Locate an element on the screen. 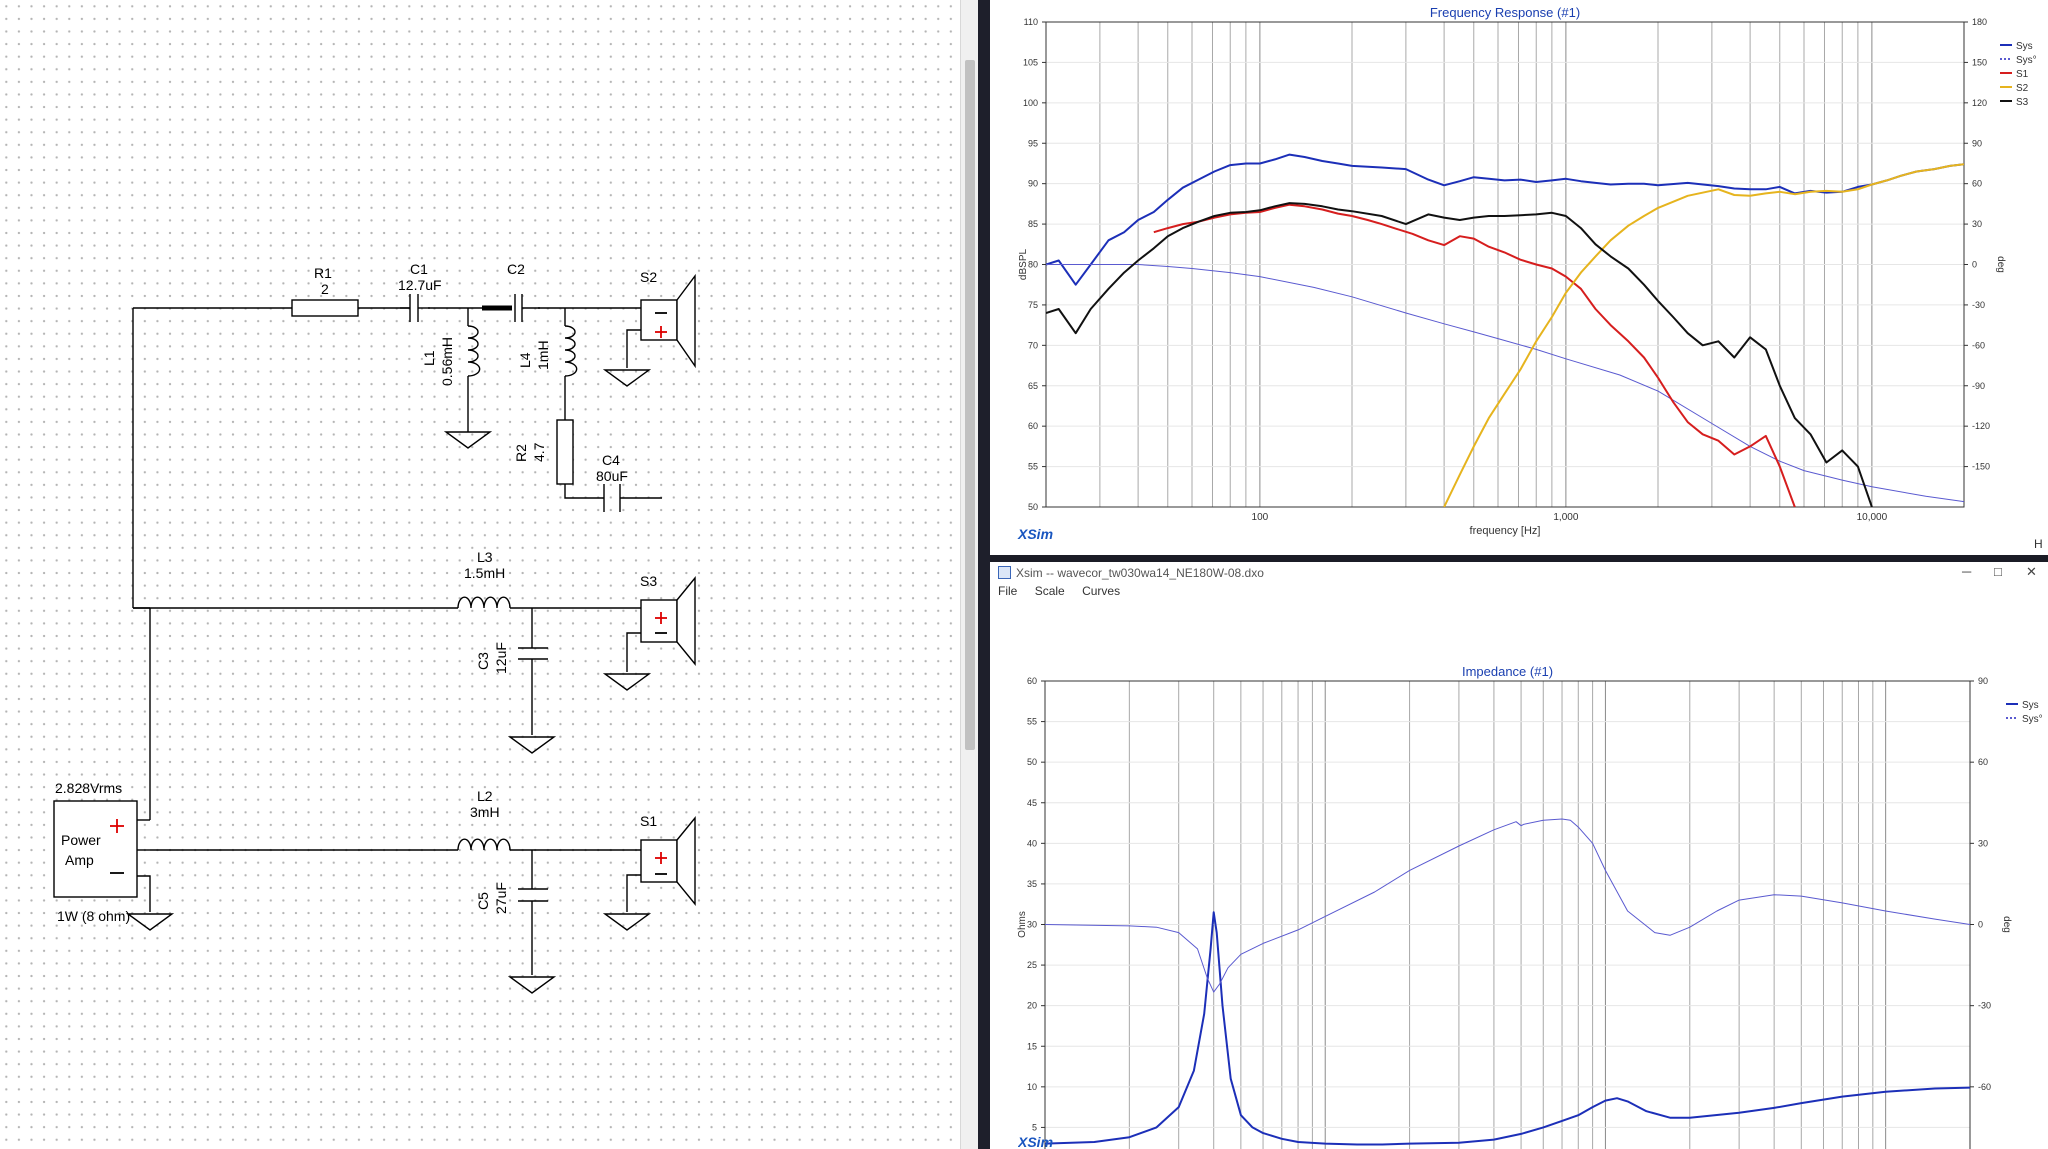 This screenshot has height=1149, width=2048. minimize-button: ─ is located at coordinates (1966, 571).